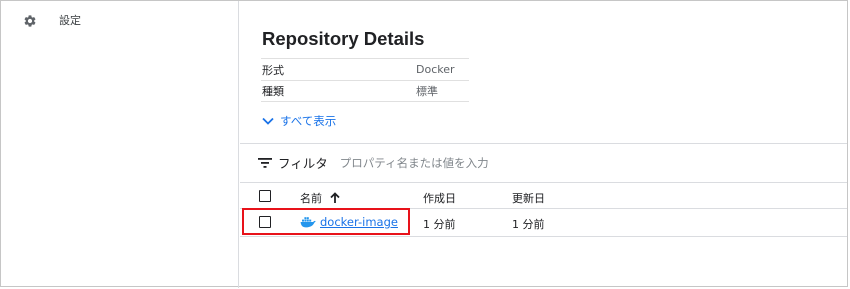  Describe the element at coordinates (335, 197) in the screenshot. I see `arrow-up-icon` at that location.